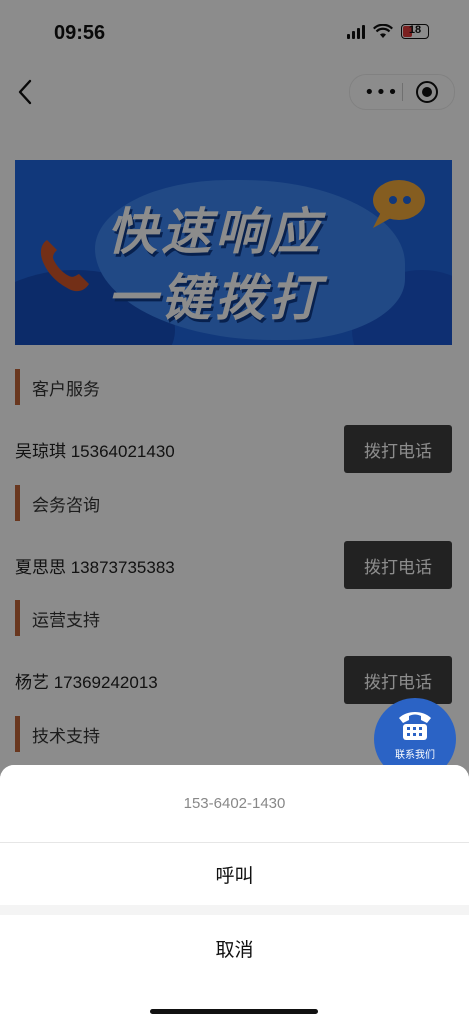  Describe the element at coordinates (234, 1011) in the screenshot. I see `home-indicator` at that location.